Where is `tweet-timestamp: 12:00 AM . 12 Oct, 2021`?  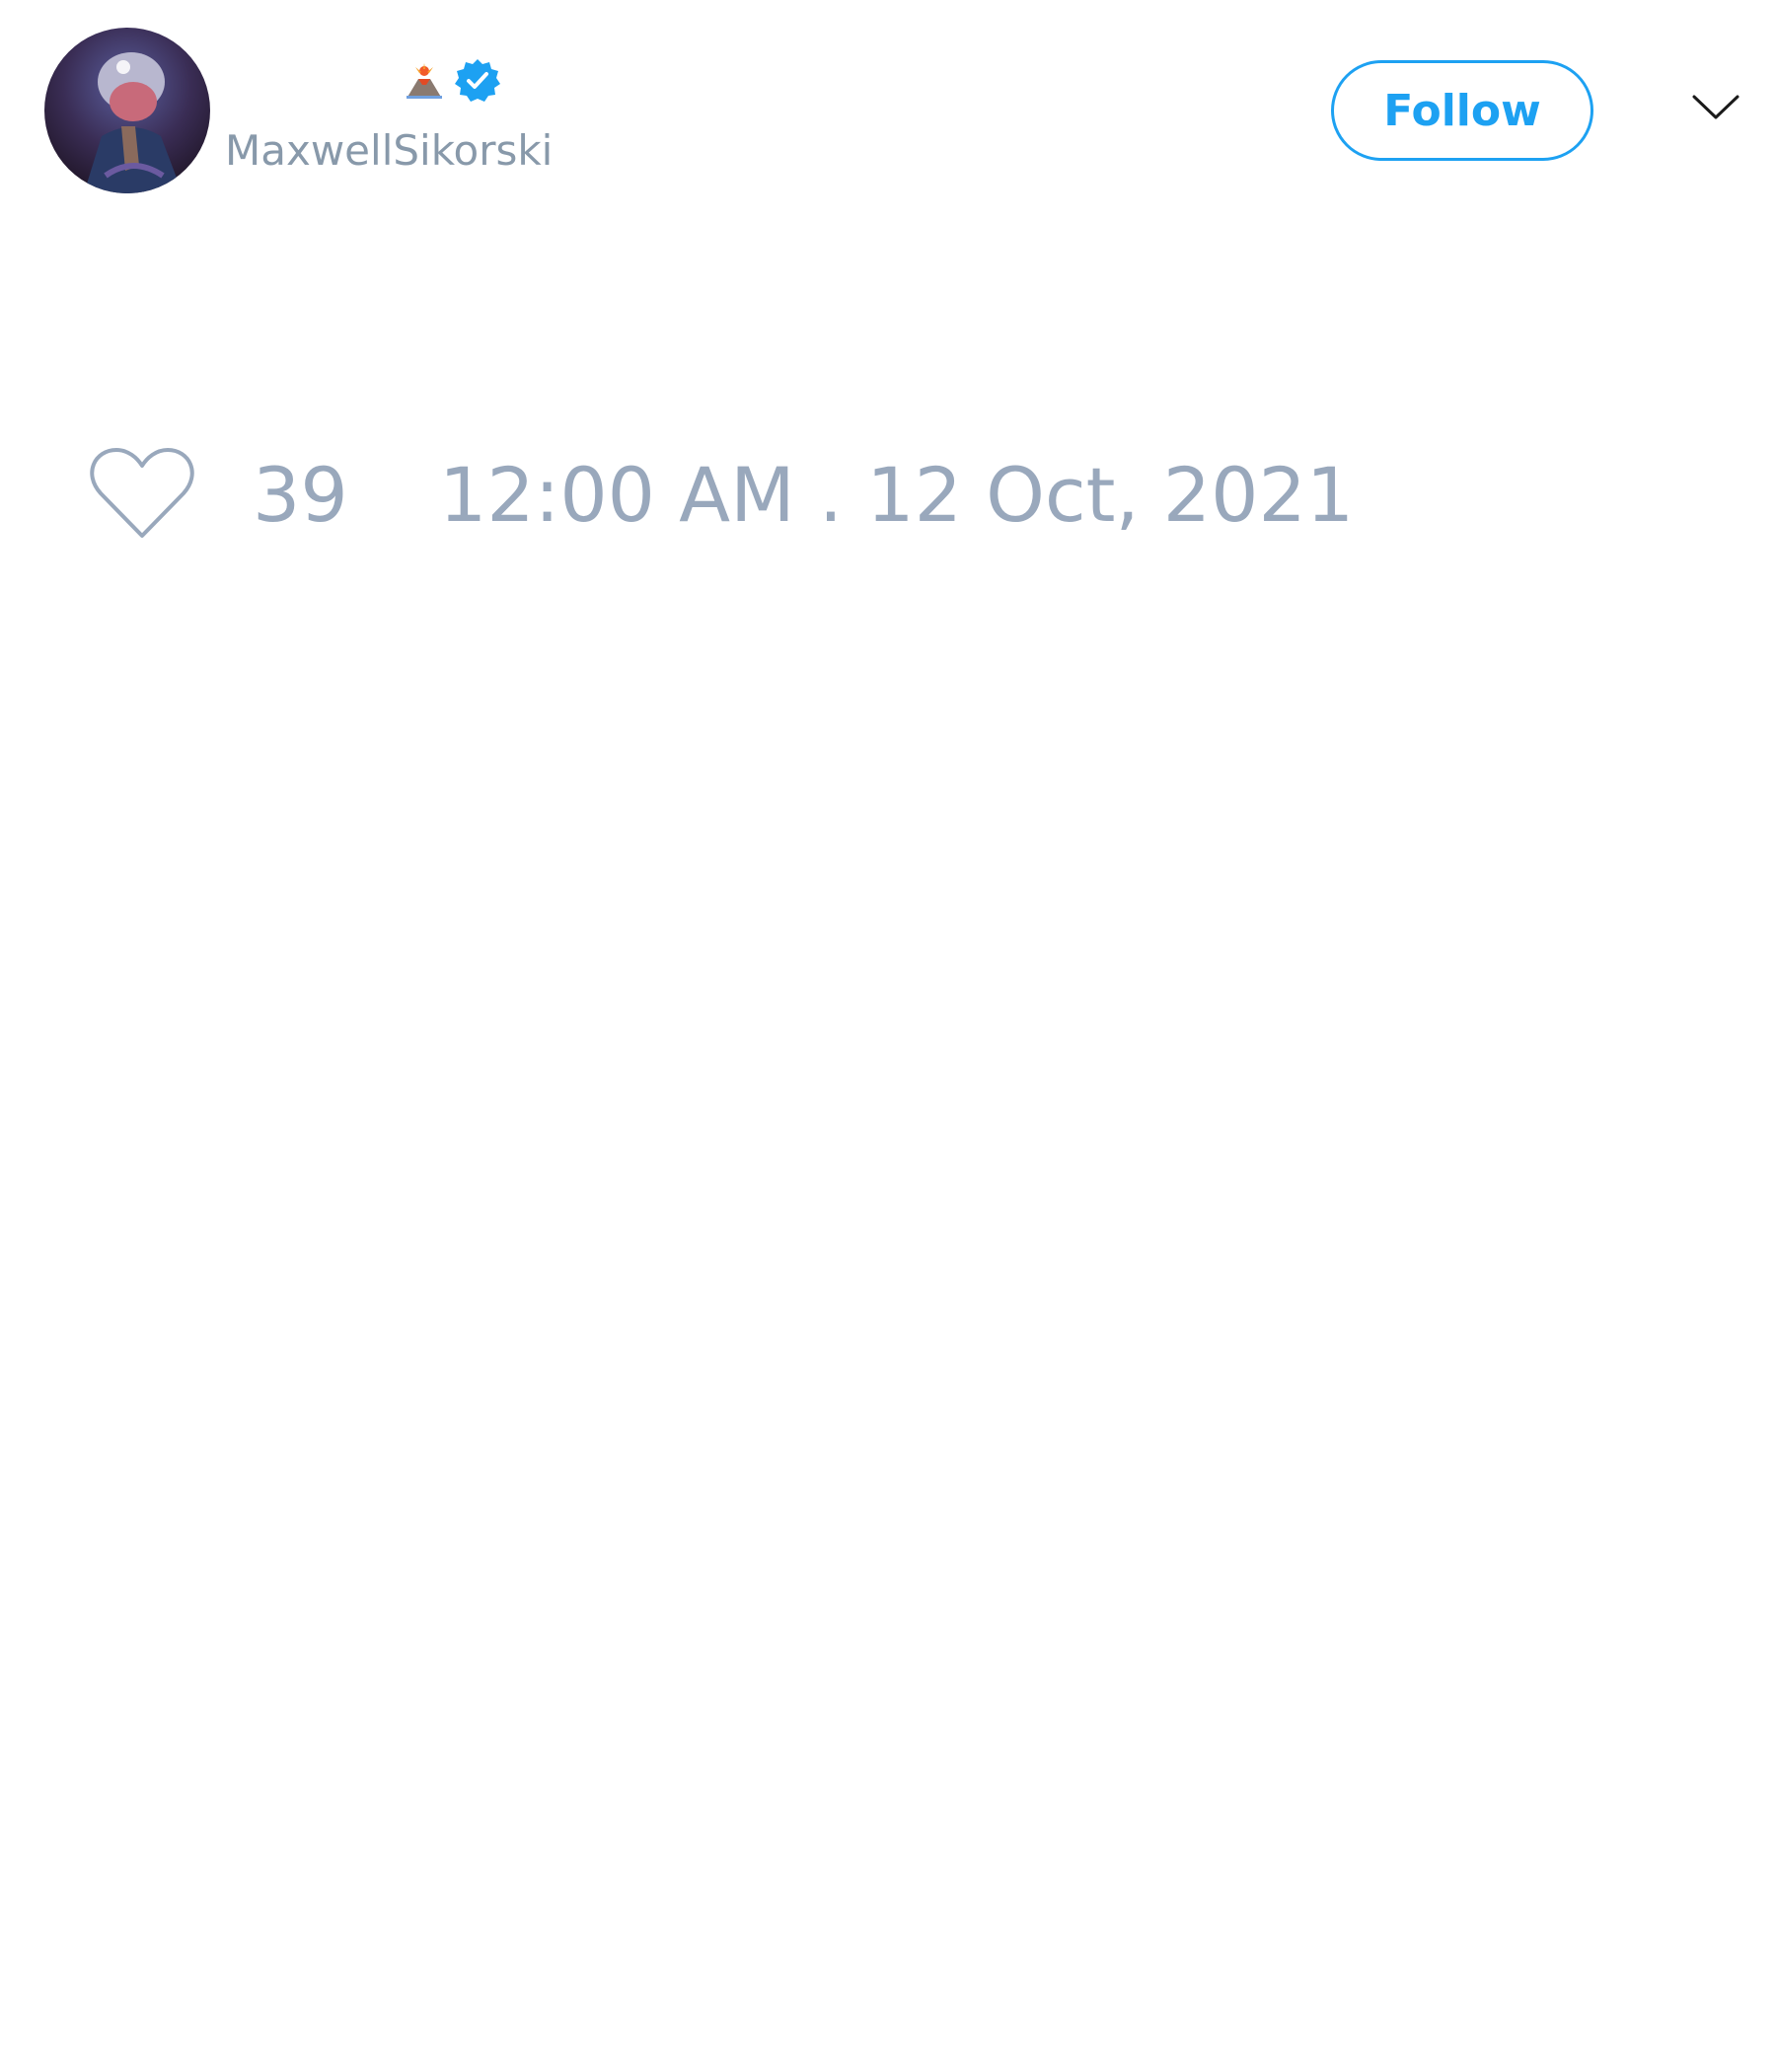
tweet-timestamp: 12:00 AM . 12 Oct, 2021 is located at coordinates (896, 496).